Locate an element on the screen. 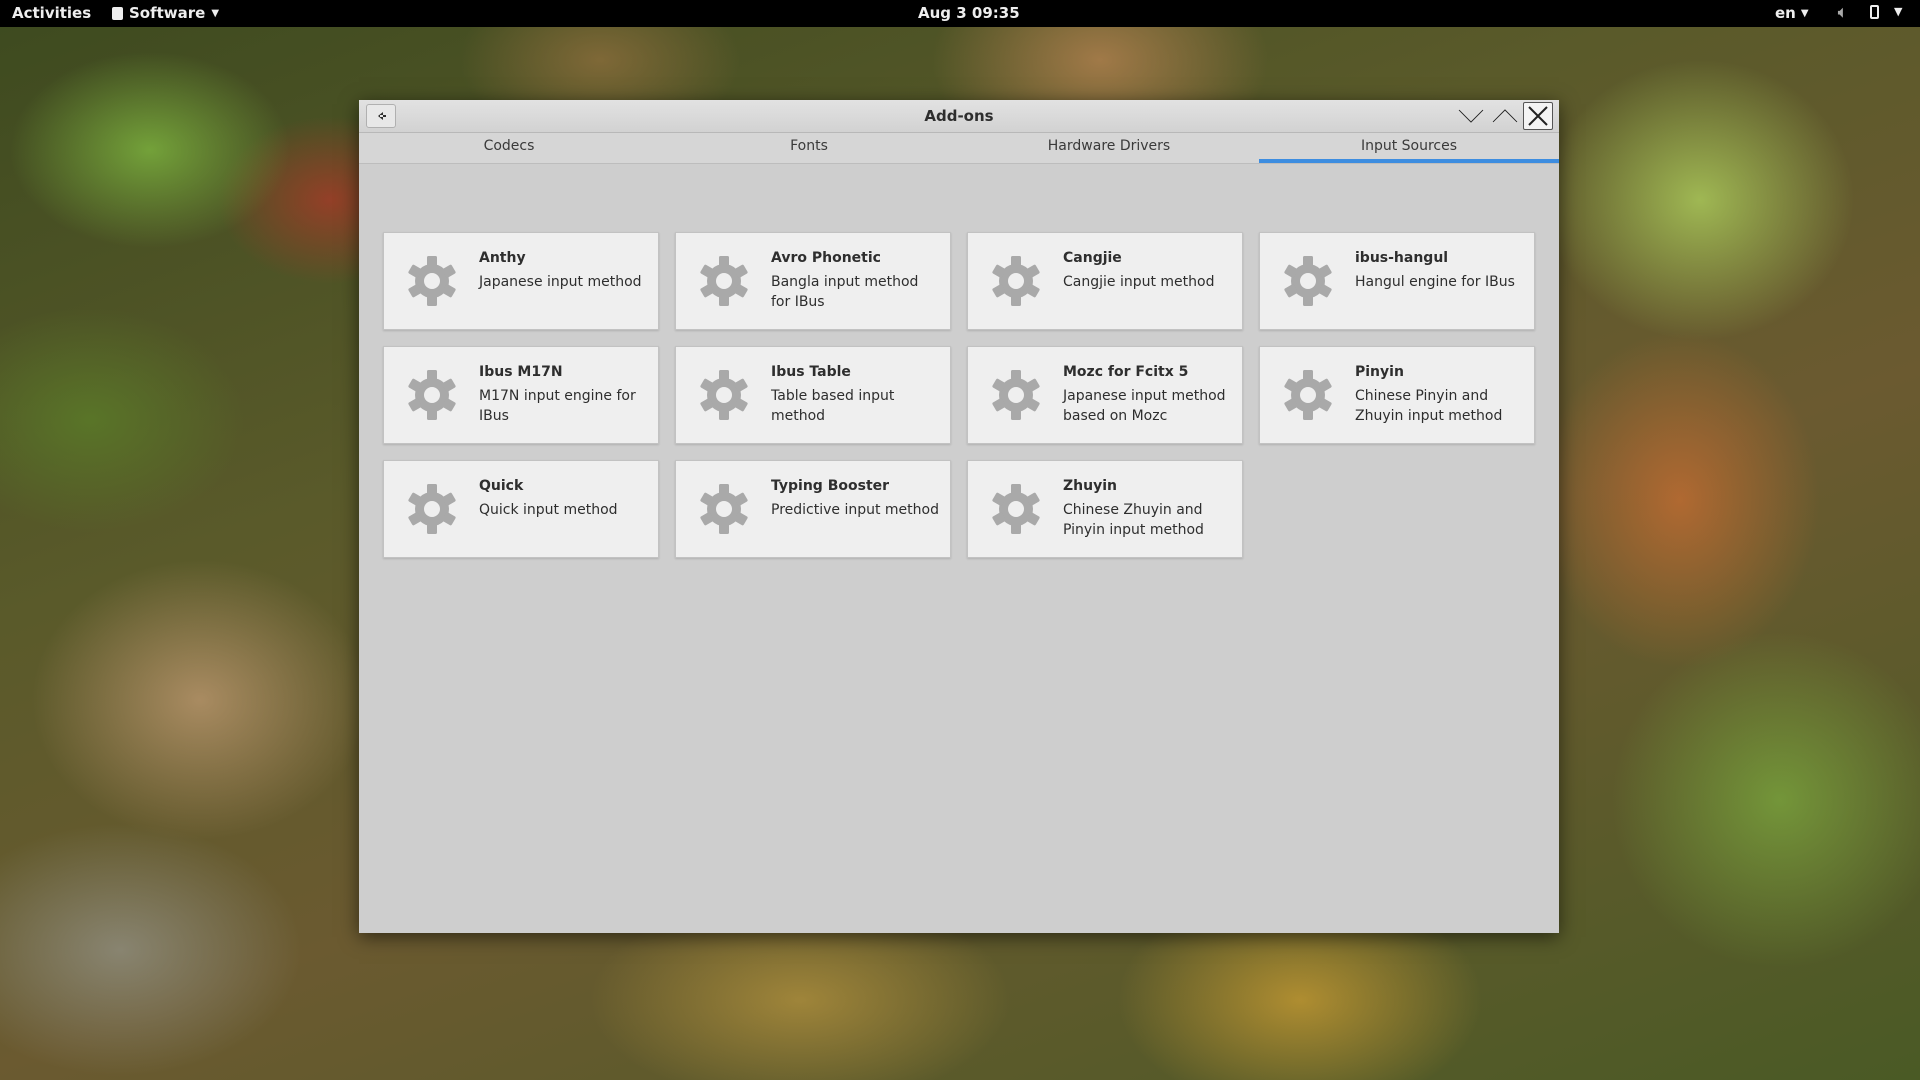  addon-name: Cangjie is located at coordinates (1092, 258).